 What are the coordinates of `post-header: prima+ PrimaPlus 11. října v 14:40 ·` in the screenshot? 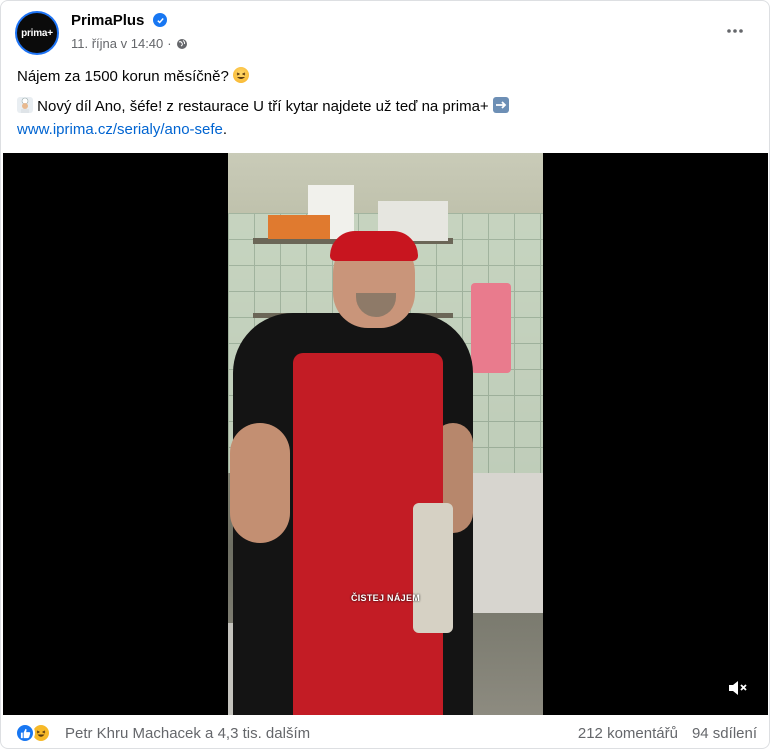 It's located at (385, 33).